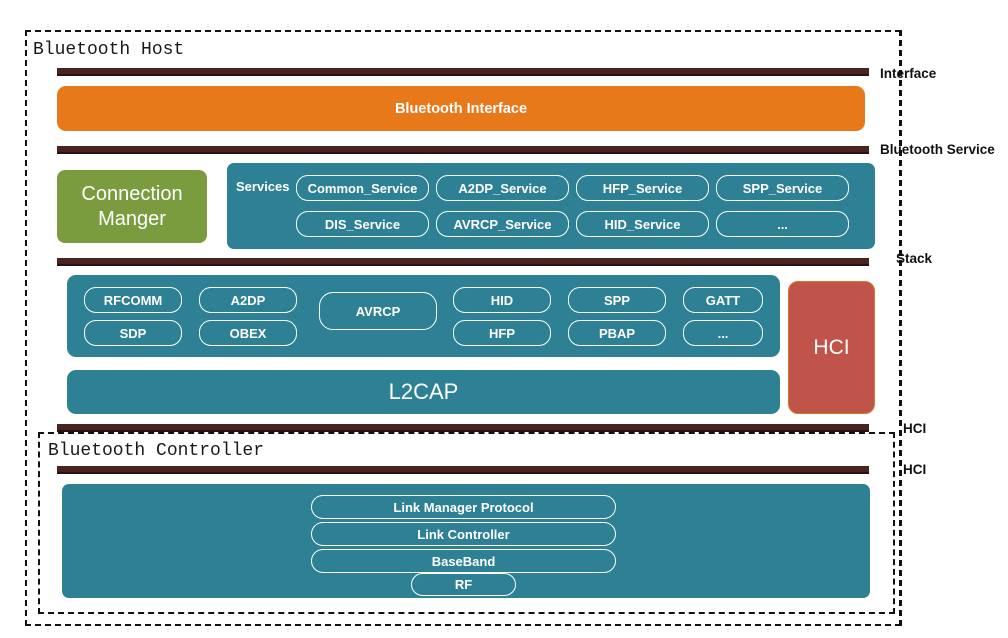 This screenshot has width=1008, height=638. What do you see at coordinates (362, 224) in the screenshot?
I see `service-pill-dis: DIS_Service` at bounding box center [362, 224].